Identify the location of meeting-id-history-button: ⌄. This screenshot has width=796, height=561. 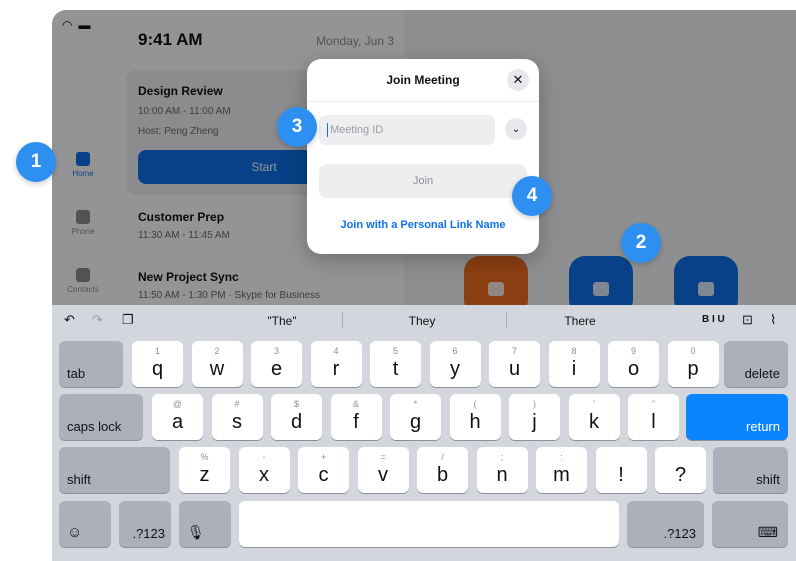
(516, 129).